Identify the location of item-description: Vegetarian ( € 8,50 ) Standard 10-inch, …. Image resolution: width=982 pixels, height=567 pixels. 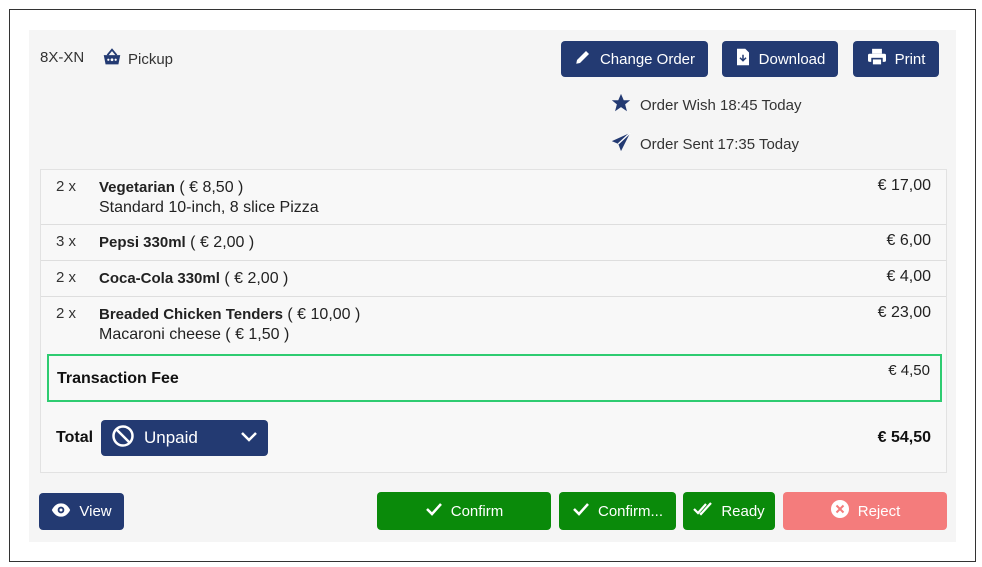
(209, 198).